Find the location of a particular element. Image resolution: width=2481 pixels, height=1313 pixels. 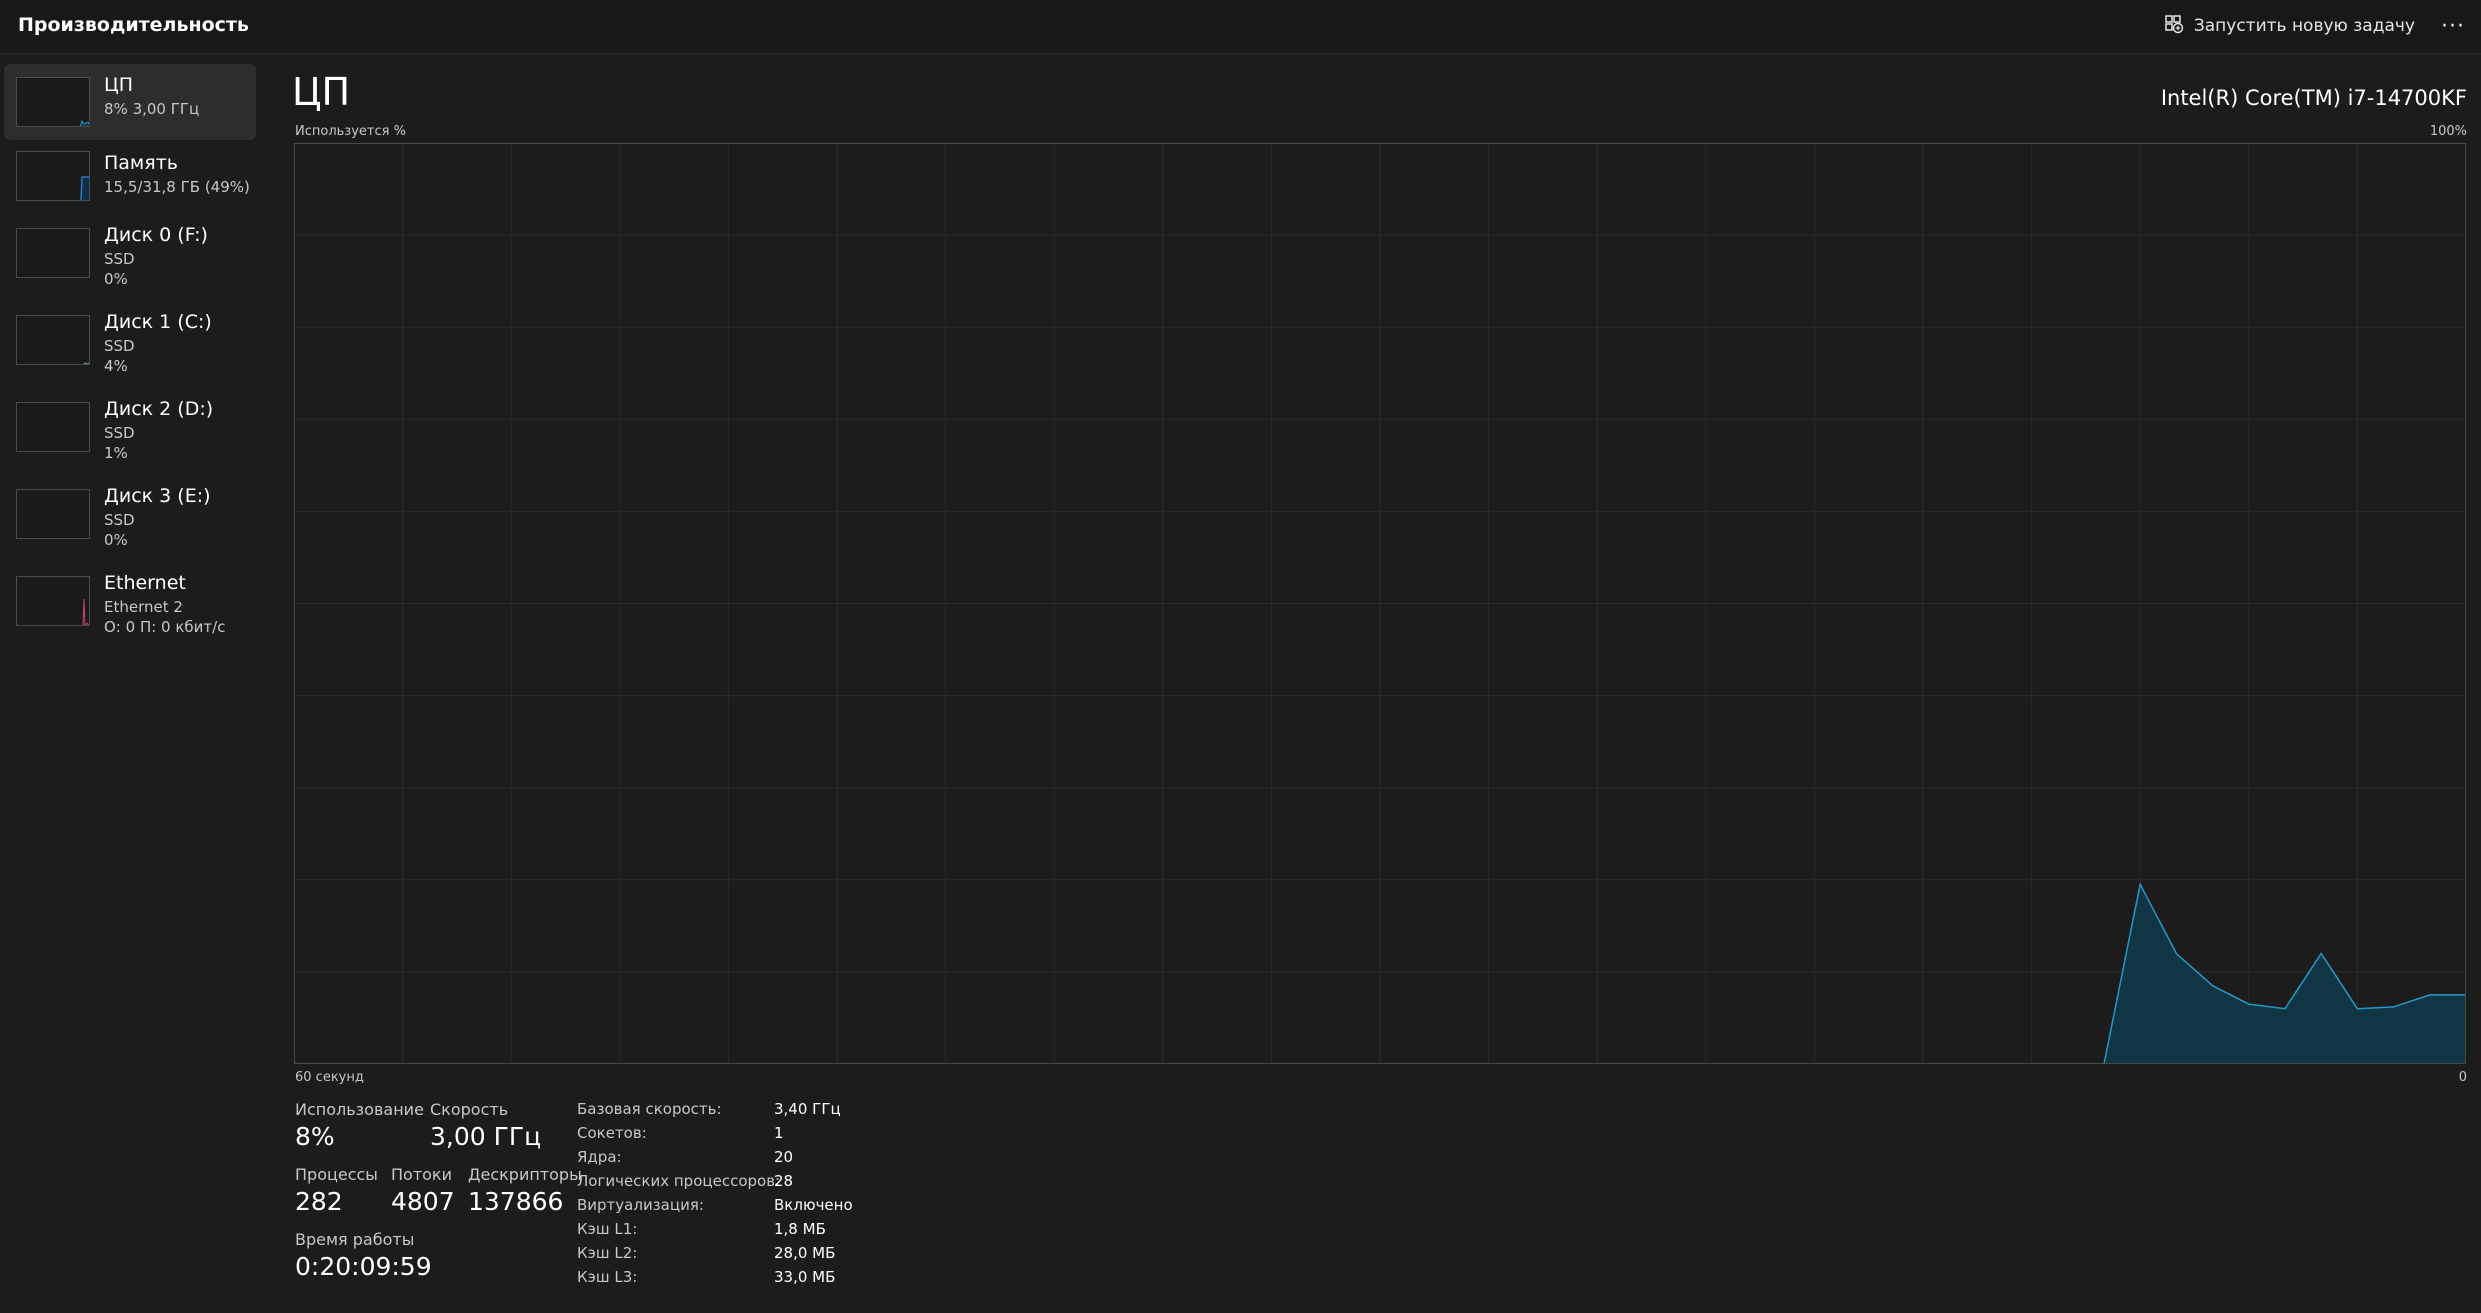

sidebar-item-ethernet: Ethernet Ethernet 2 О: 0 П: 0 кбит/с is located at coordinates (130, 606).